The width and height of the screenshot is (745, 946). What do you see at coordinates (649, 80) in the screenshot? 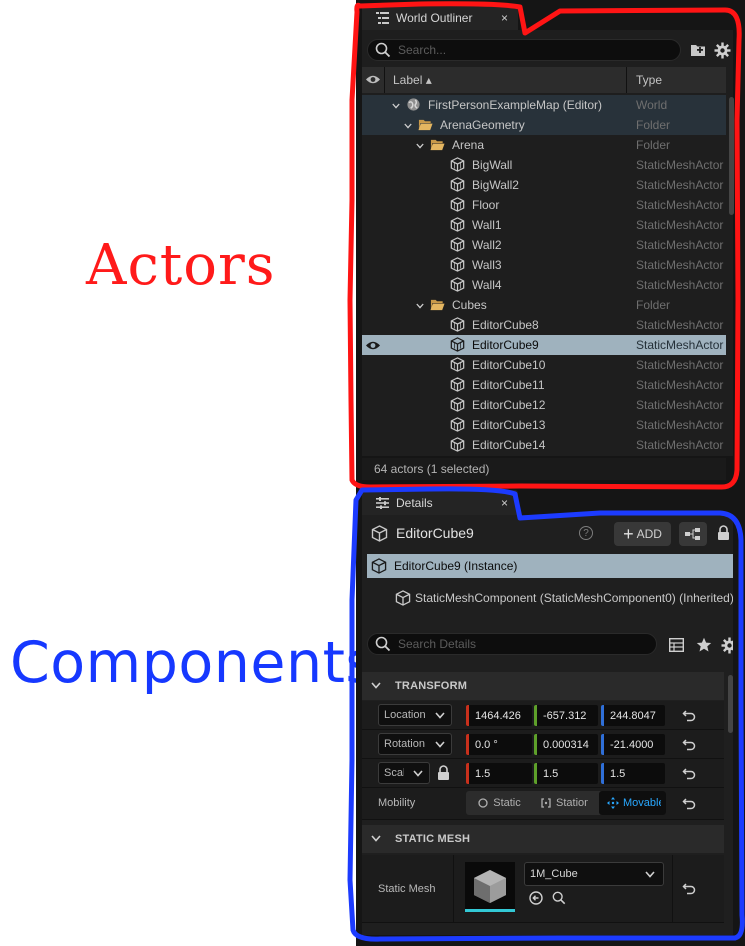
I see `type-column-header: Type` at bounding box center [649, 80].